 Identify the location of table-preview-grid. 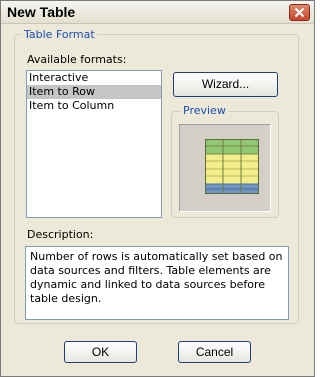
(232, 166).